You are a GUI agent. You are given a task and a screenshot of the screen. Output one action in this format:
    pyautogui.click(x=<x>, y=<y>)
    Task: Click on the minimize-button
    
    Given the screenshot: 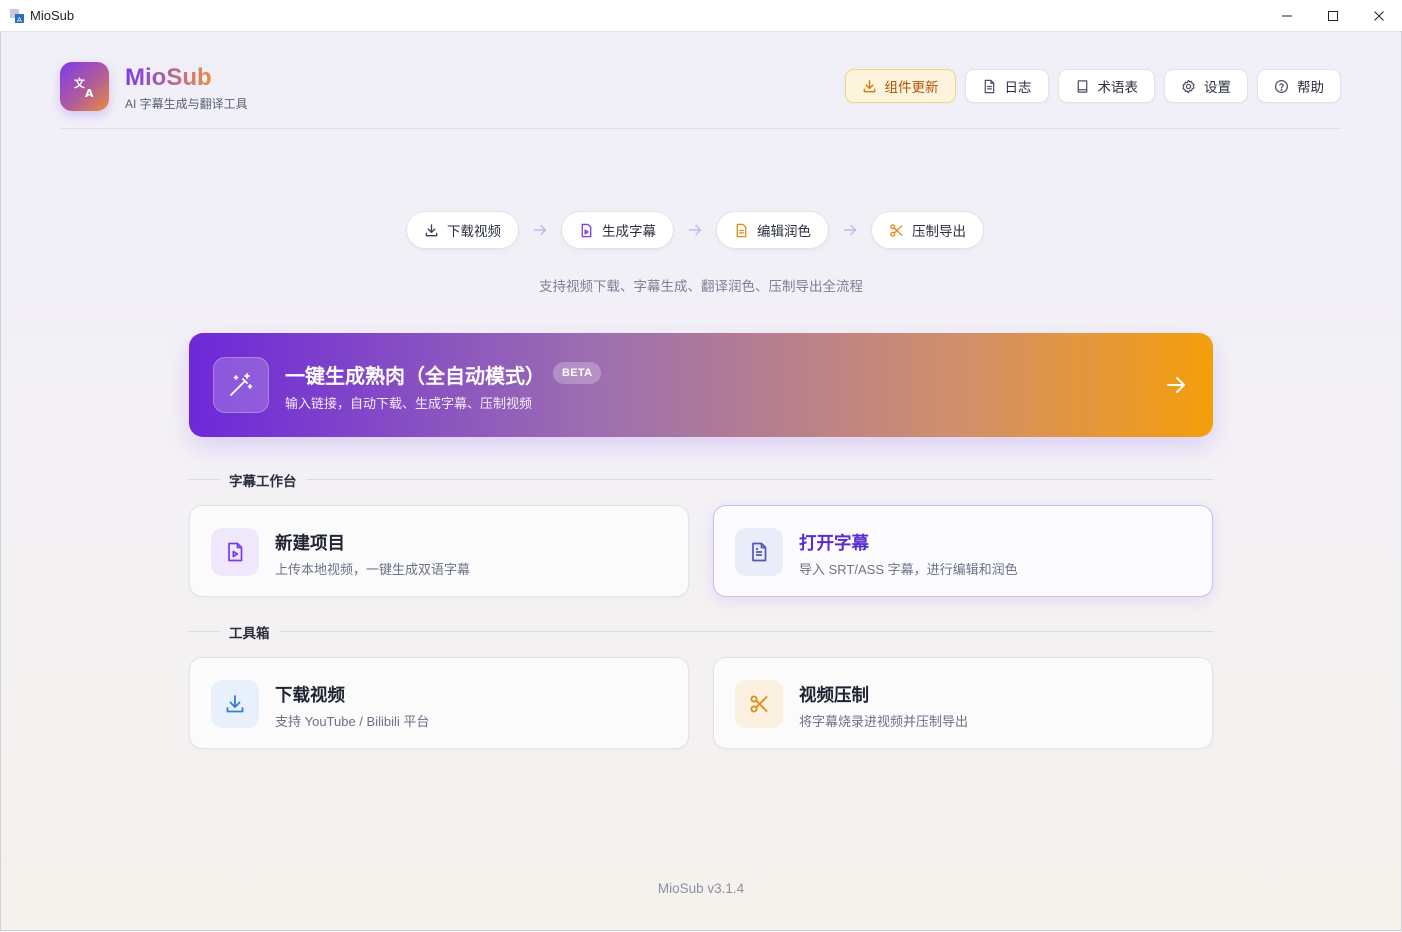 What is the action you would take?
    pyautogui.click(x=1287, y=15)
    